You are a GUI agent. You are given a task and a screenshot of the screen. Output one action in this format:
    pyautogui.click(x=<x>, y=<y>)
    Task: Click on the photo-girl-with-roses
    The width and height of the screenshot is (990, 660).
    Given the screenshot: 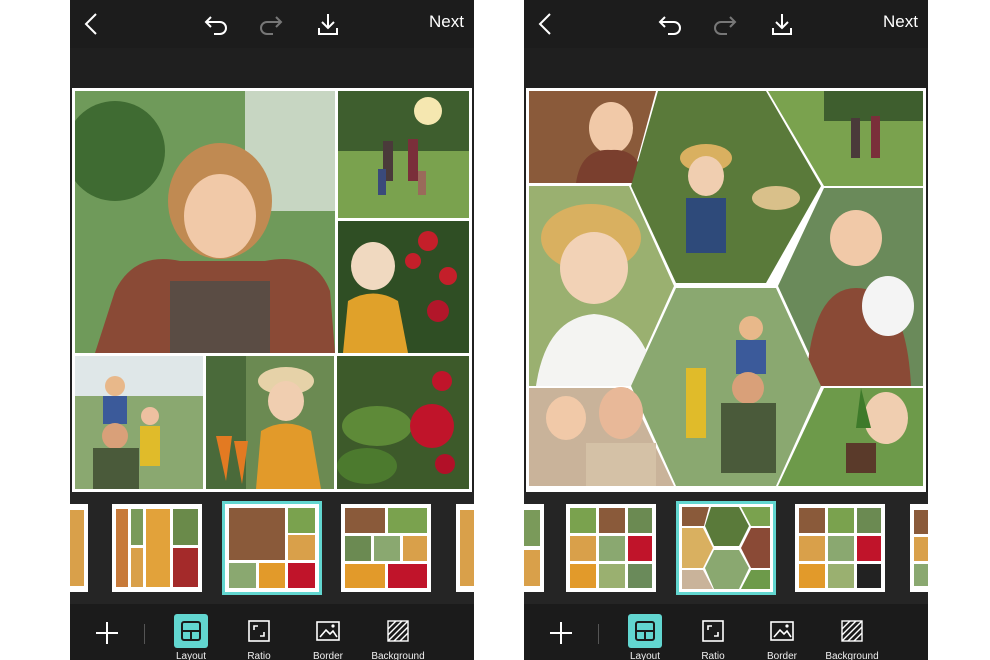 What is the action you would take?
    pyautogui.click(x=403, y=287)
    